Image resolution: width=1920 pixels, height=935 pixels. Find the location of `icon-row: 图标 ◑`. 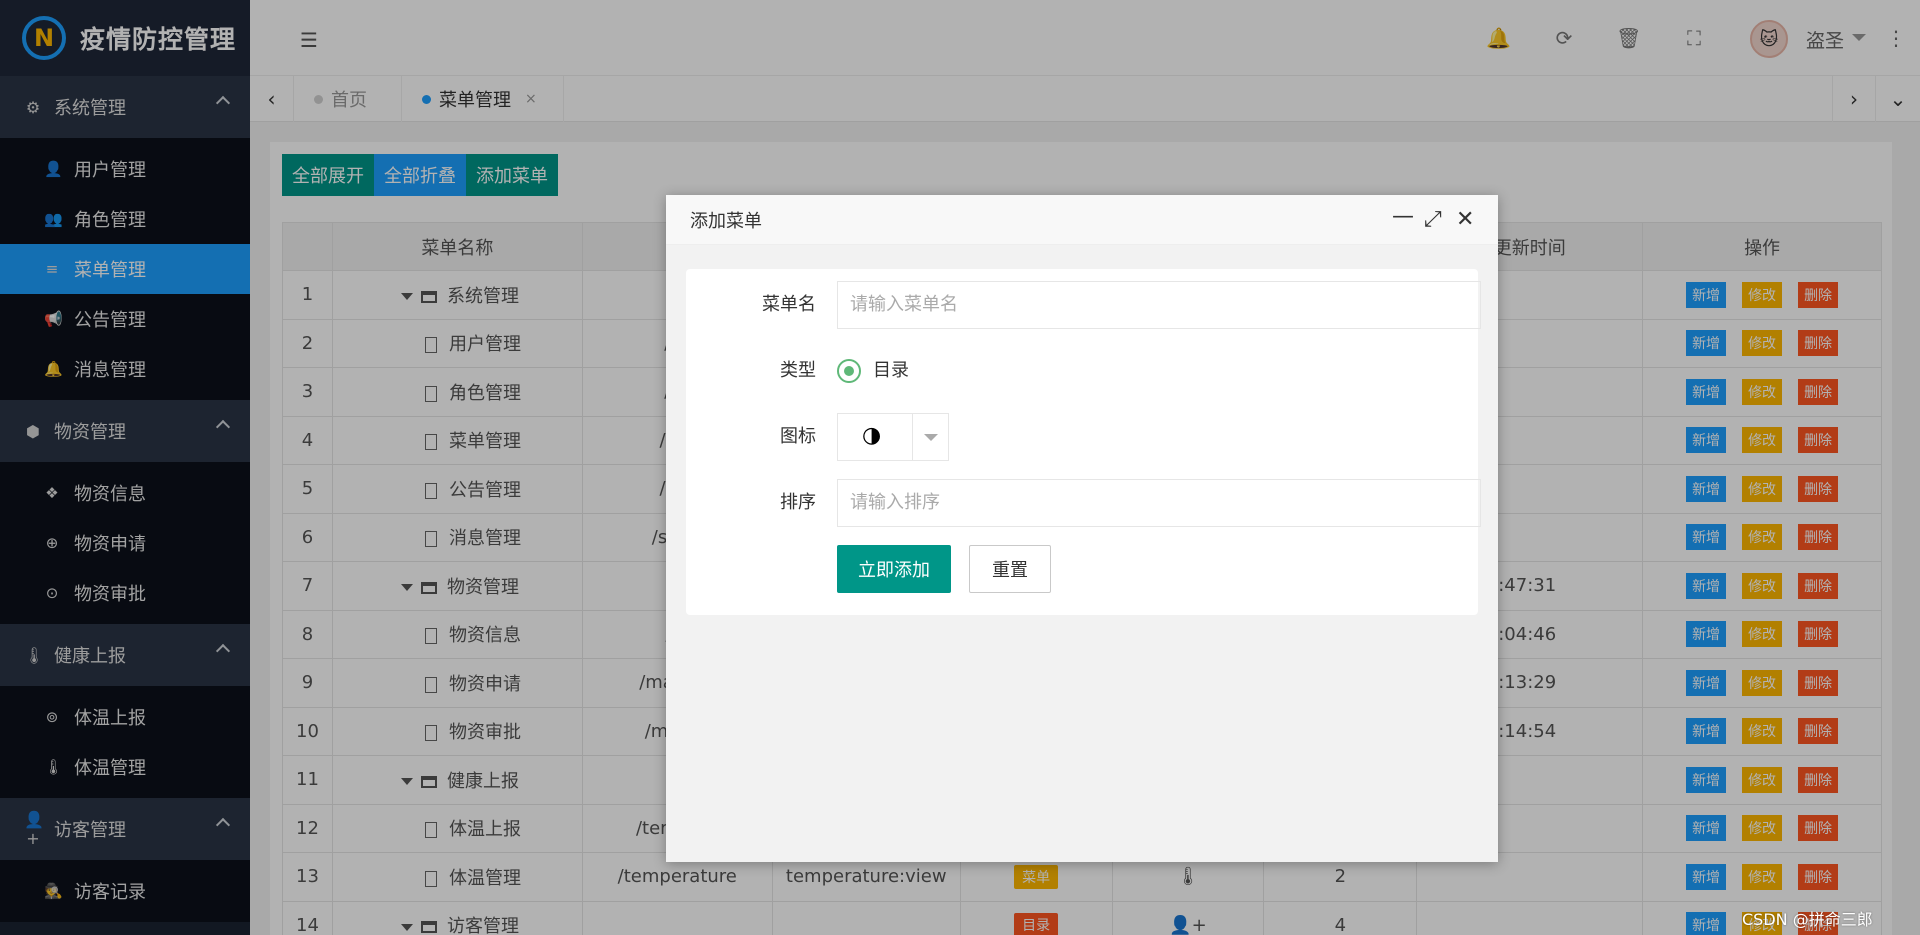

icon-row: 图标 ◑ is located at coordinates (1082, 437).